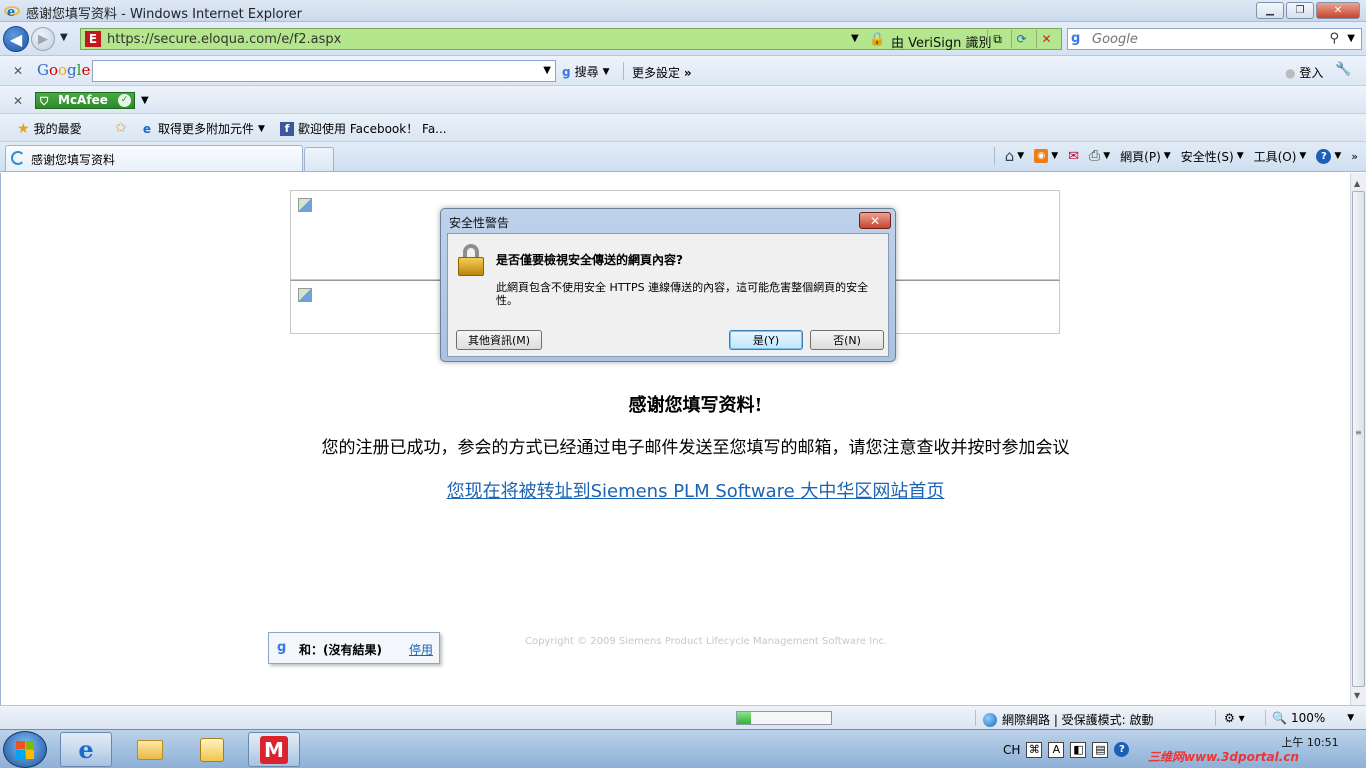 Image resolution: width=1366 pixels, height=768 pixels. I want to click on google-search-dropdown: ▼, so click(547, 70).